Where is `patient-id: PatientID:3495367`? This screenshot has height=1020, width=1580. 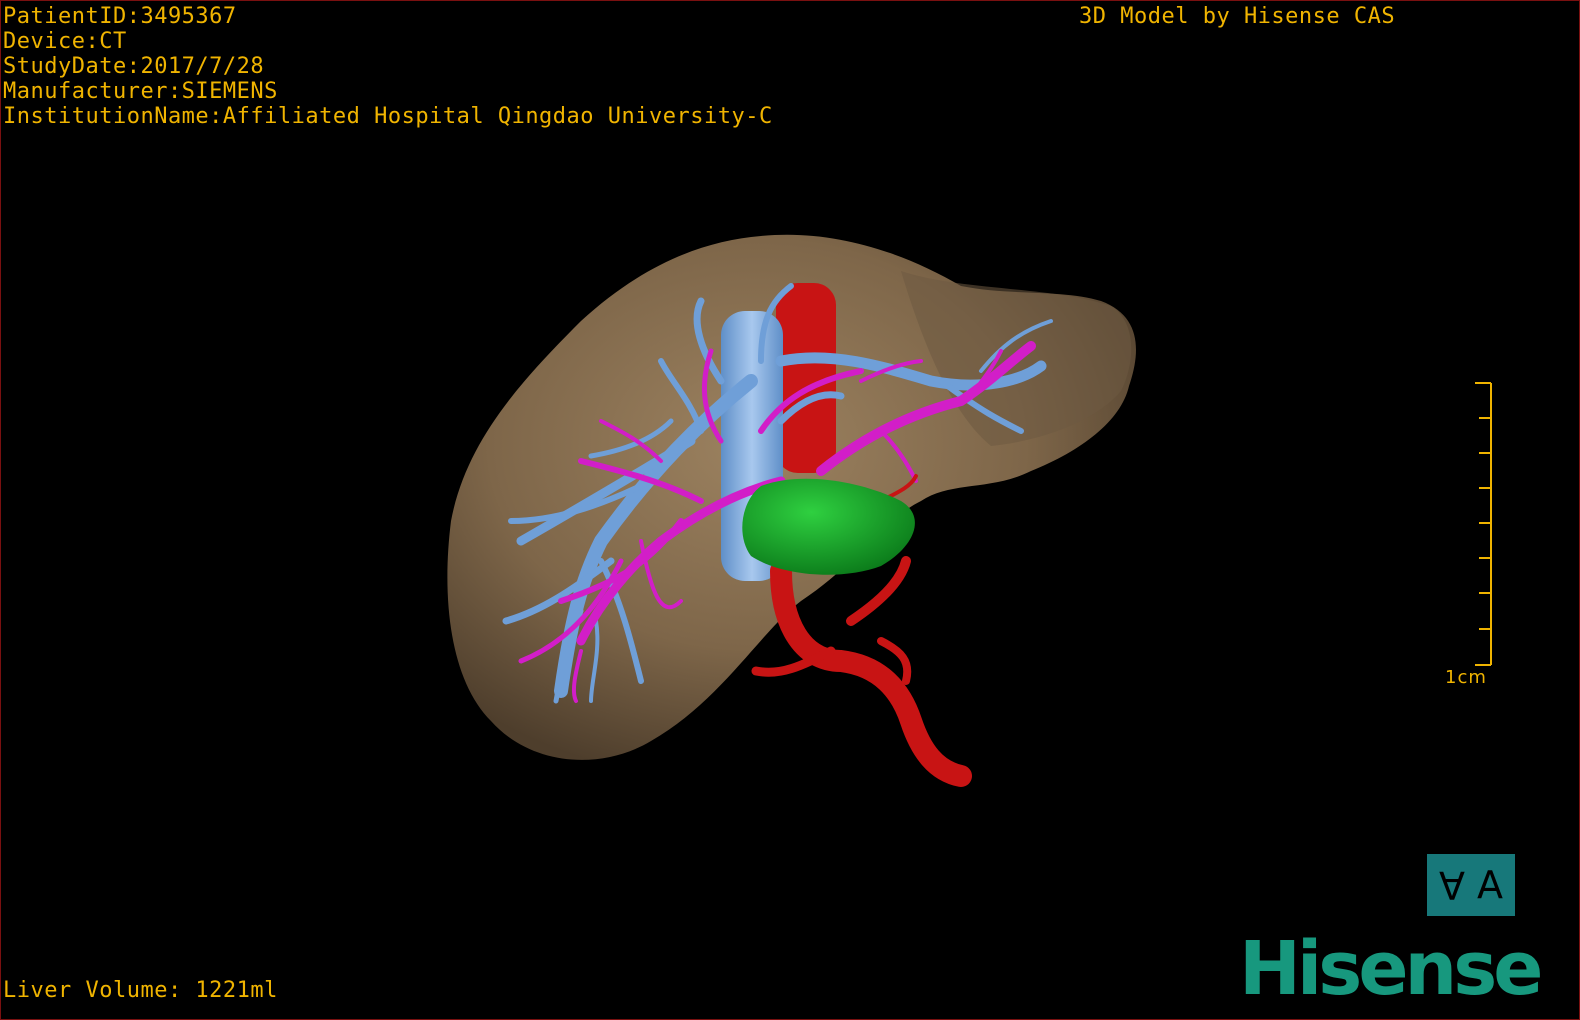 patient-id: PatientID:3495367 is located at coordinates (120, 16).